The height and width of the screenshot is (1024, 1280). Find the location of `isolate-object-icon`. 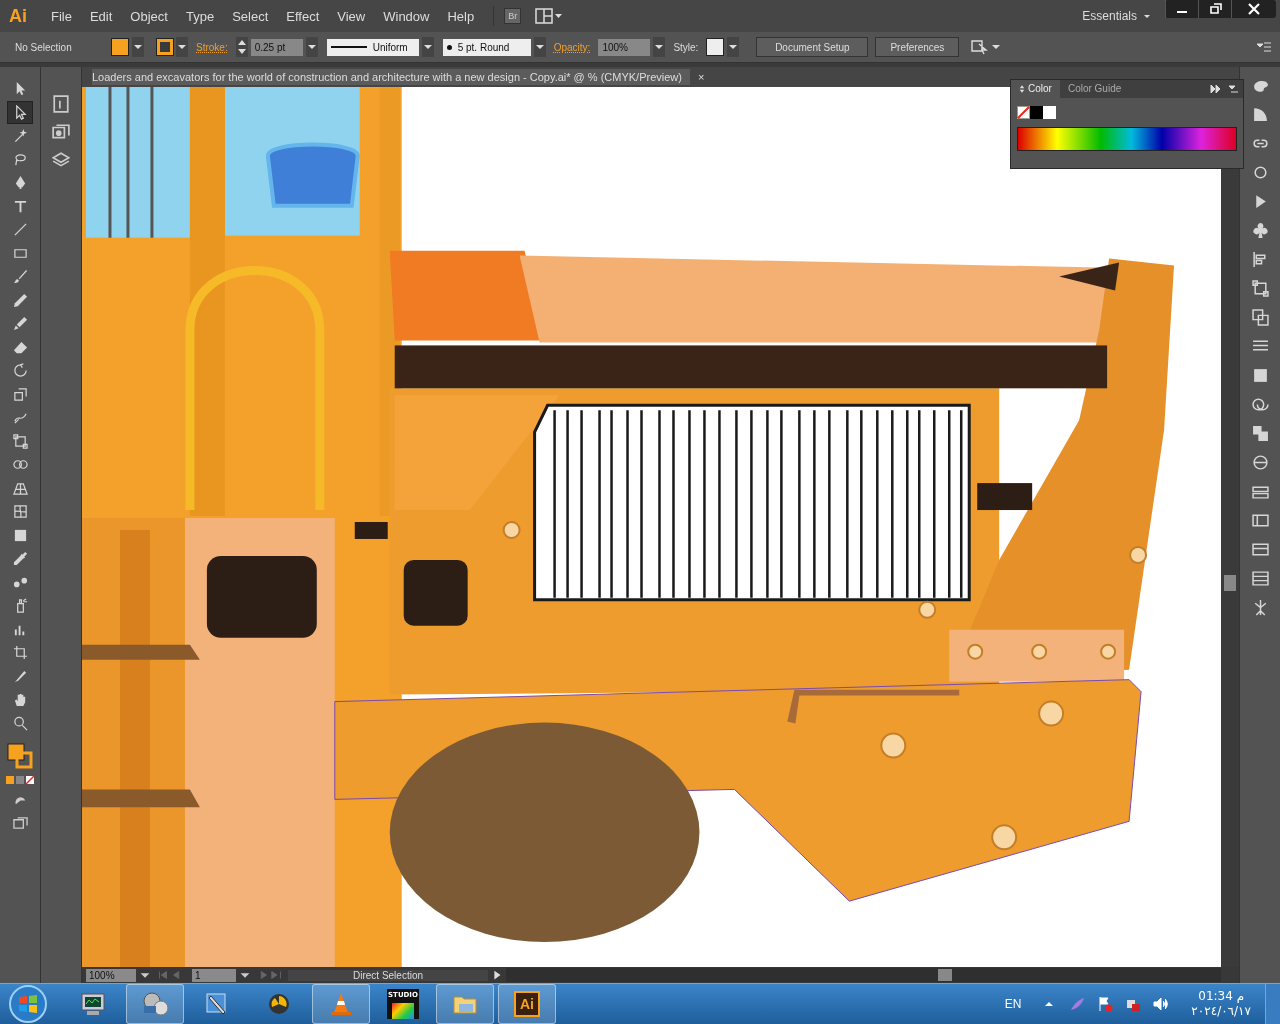

isolate-object-icon is located at coordinates (986, 47).